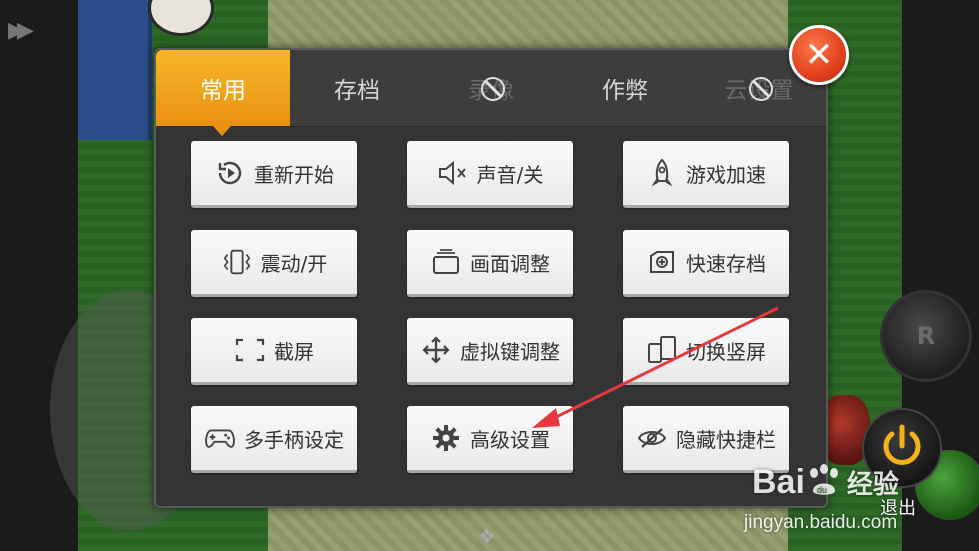 This screenshot has height=551, width=979. I want to click on close-button: ✕, so click(819, 55).